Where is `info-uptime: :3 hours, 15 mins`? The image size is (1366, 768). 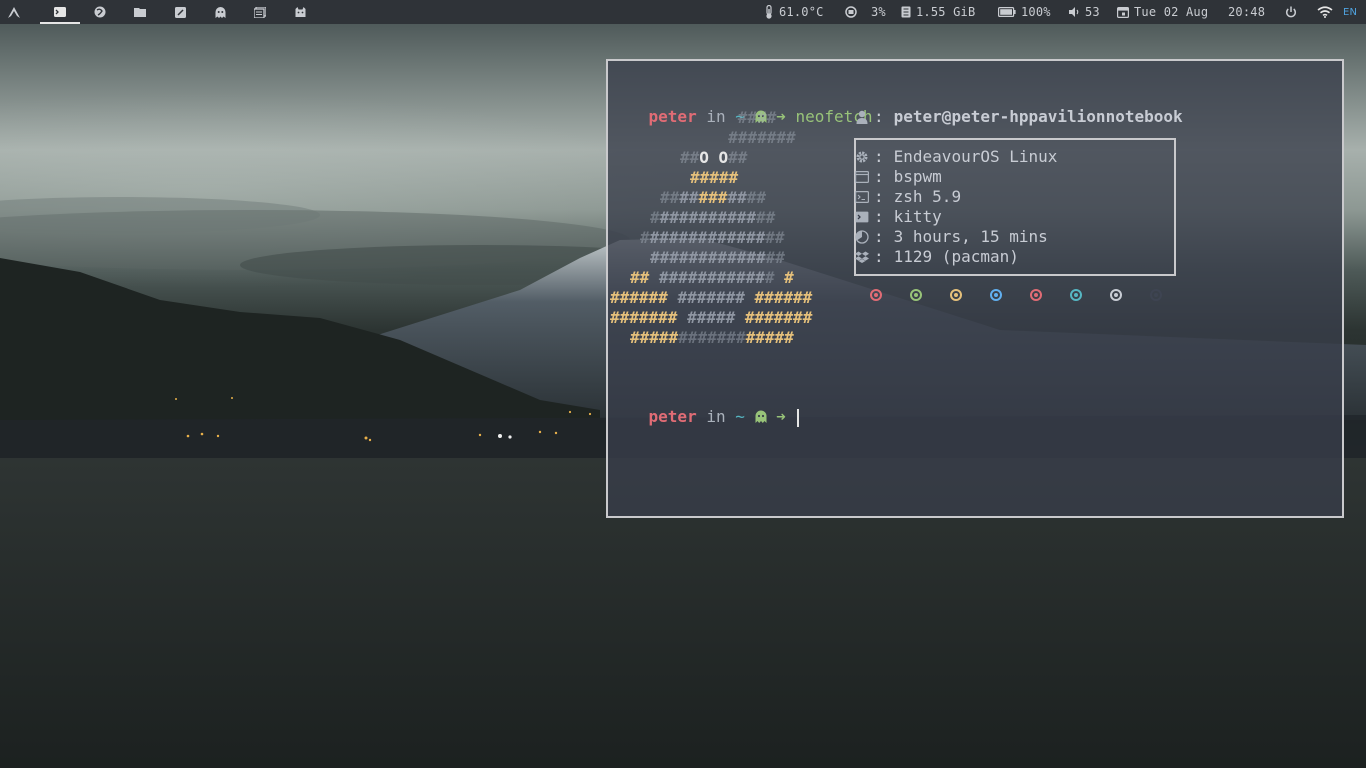
info-uptime: :3 hours, 15 mins is located at coordinates (951, 237).